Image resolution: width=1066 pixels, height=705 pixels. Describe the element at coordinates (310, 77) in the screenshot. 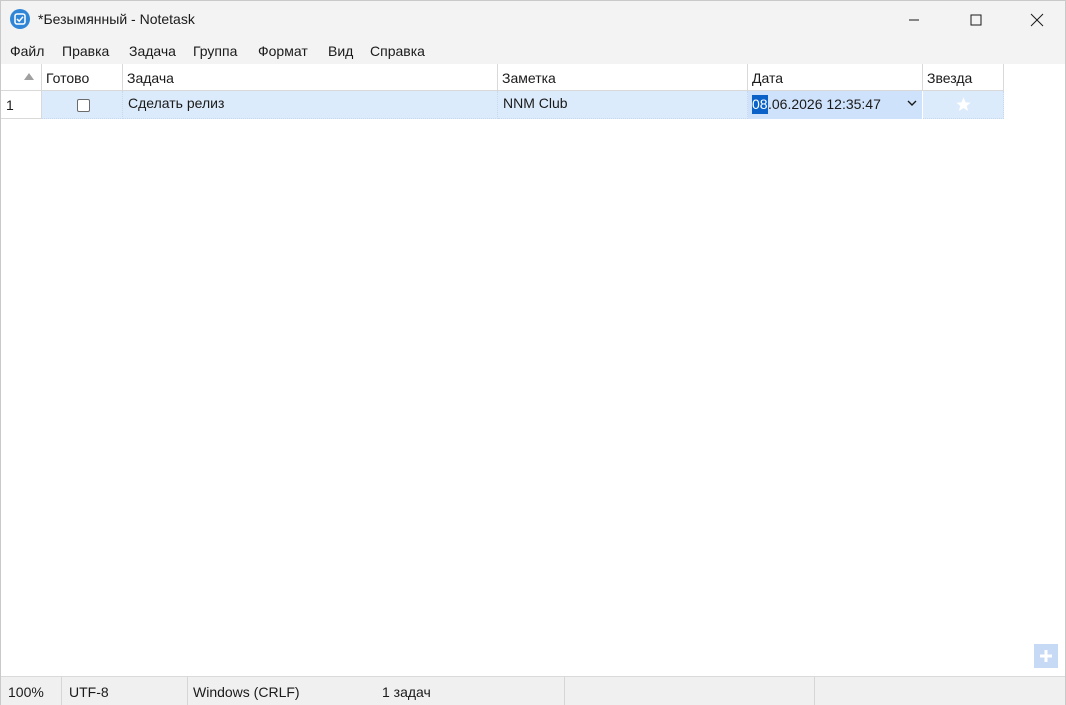

I see `header-task: Задача` at that location.